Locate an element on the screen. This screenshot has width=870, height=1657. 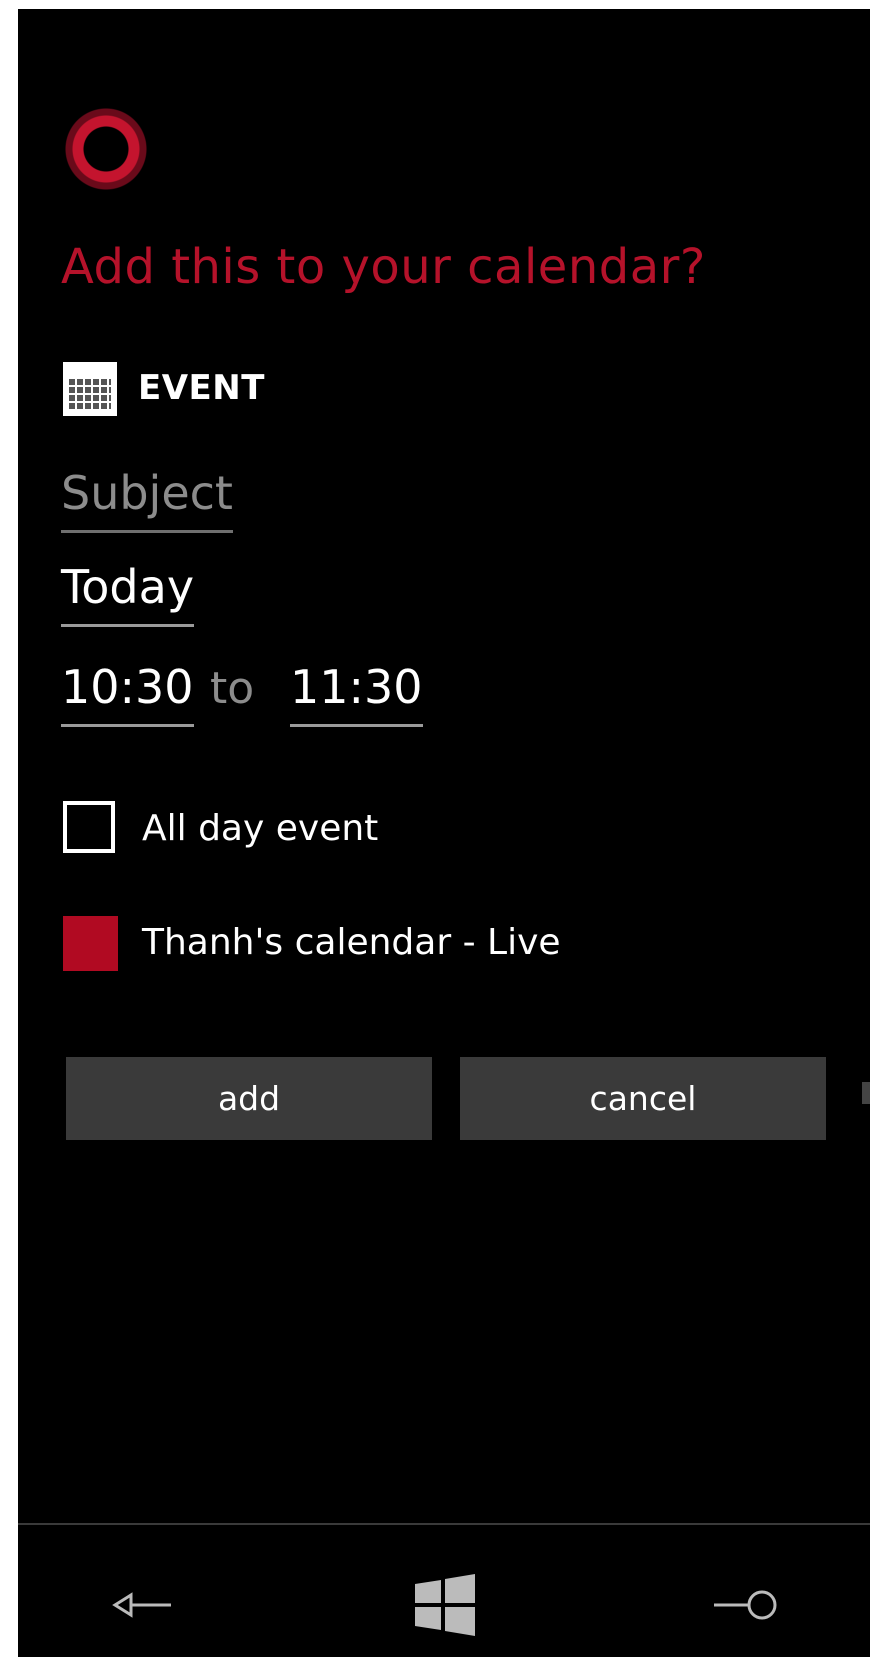
calendar-color-swatch is located at coordinates (90, 943).